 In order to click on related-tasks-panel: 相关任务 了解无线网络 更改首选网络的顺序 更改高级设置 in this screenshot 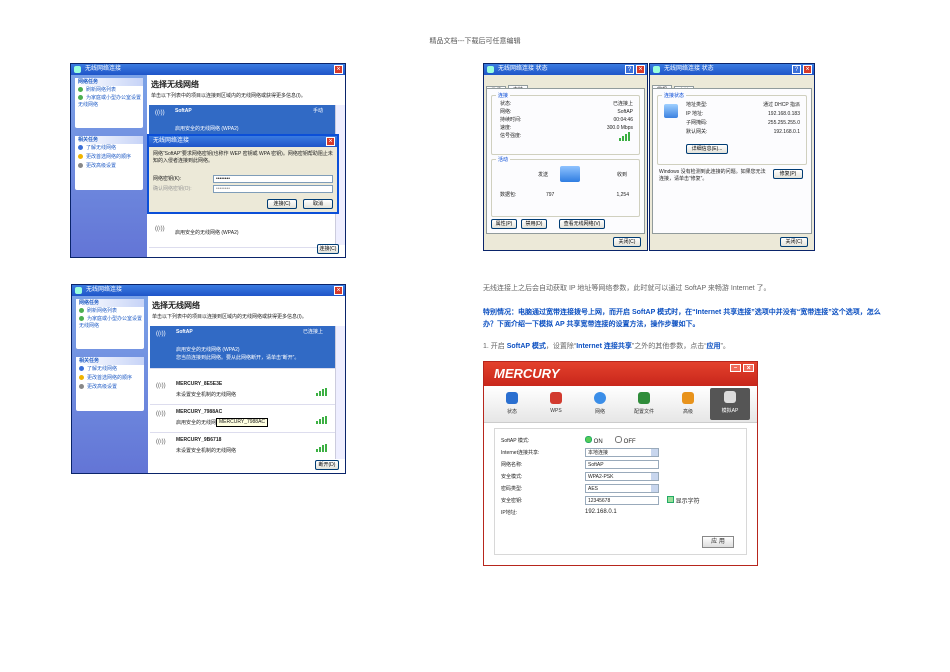, I will do `click(109, 163)`.